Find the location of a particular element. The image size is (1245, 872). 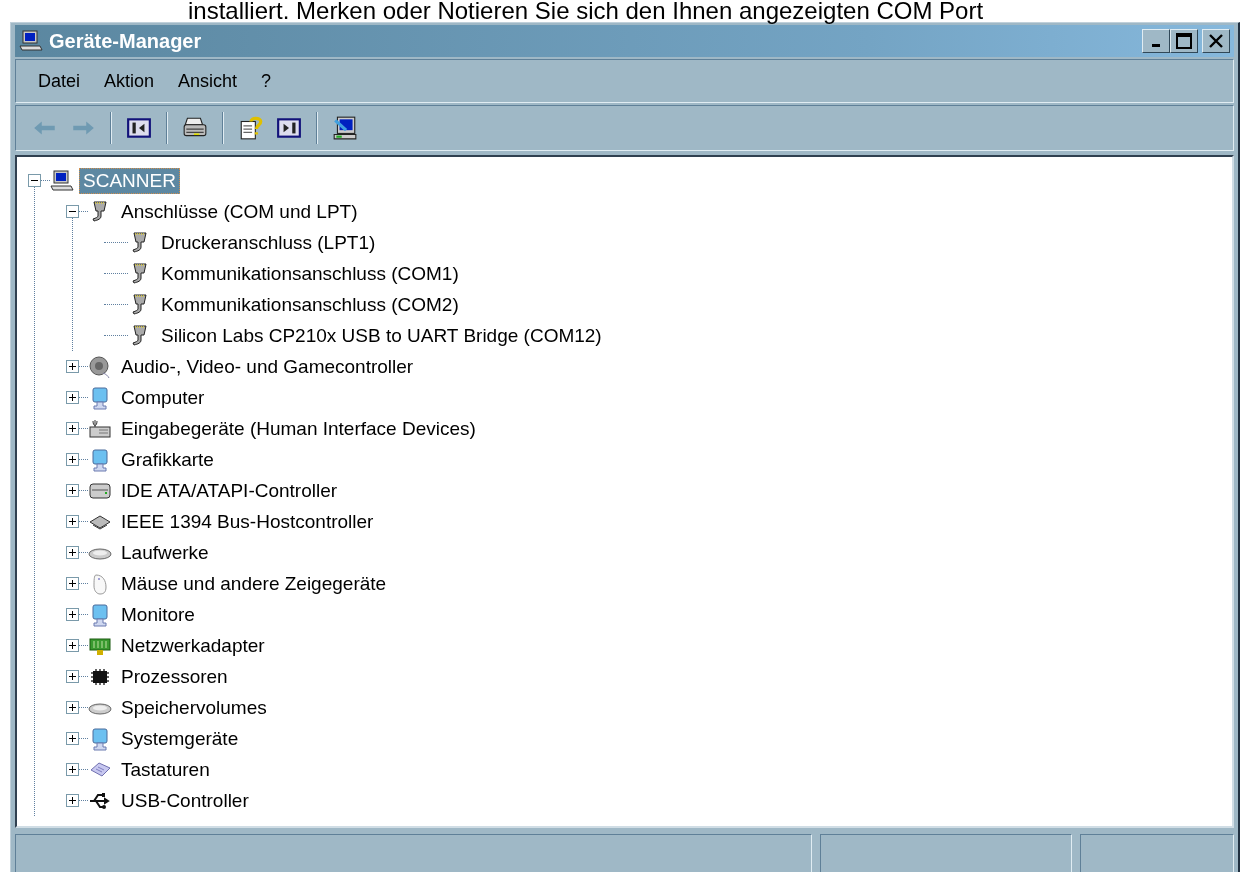

tree-item: Grafikkarte is located at coordinates (167, 459).